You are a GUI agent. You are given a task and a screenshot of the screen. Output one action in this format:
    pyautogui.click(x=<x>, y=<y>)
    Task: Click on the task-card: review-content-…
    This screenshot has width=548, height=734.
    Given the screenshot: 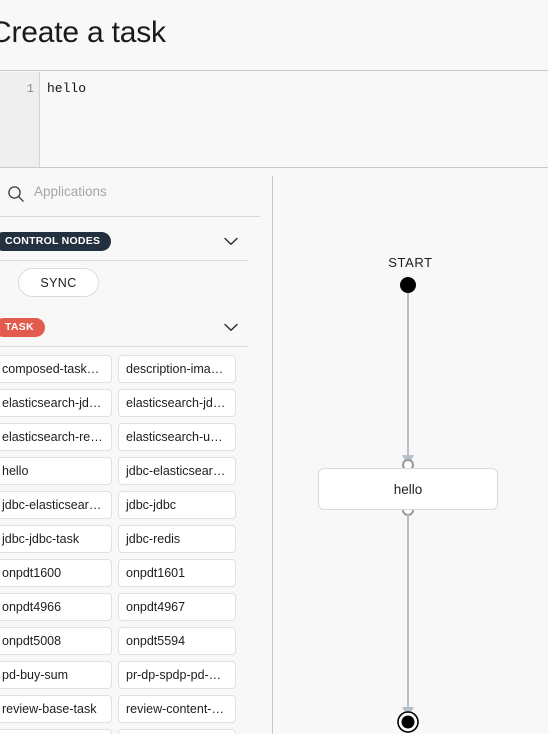 What is the action you would take?
    pyautogui.click(x=177, y=709)
    